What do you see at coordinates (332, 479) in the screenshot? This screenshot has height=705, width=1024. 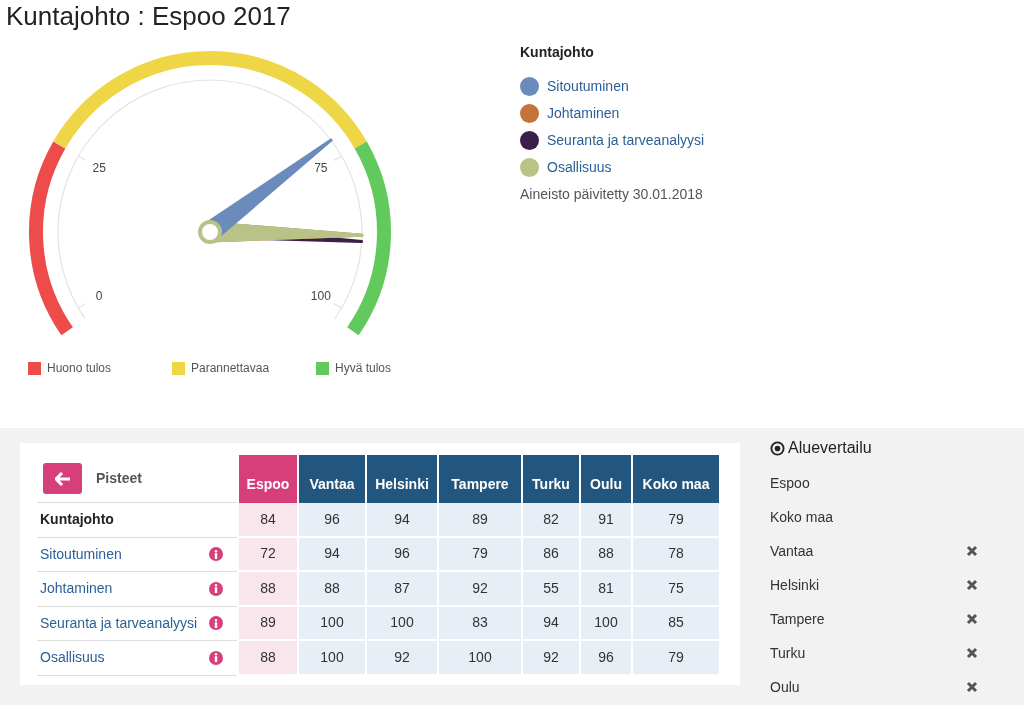 I see `column-header: Vantaa` at bounding box center [332, 479].